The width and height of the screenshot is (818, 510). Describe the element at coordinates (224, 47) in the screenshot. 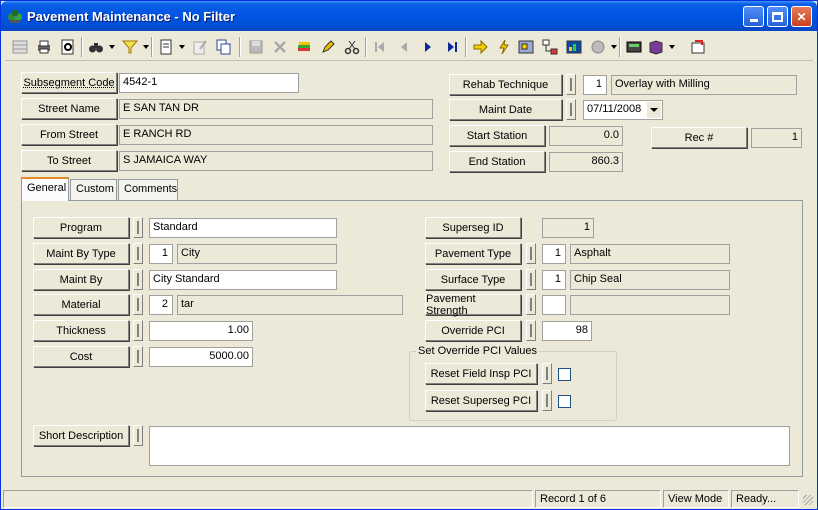

I see `toolbar-copy-button` at that location.